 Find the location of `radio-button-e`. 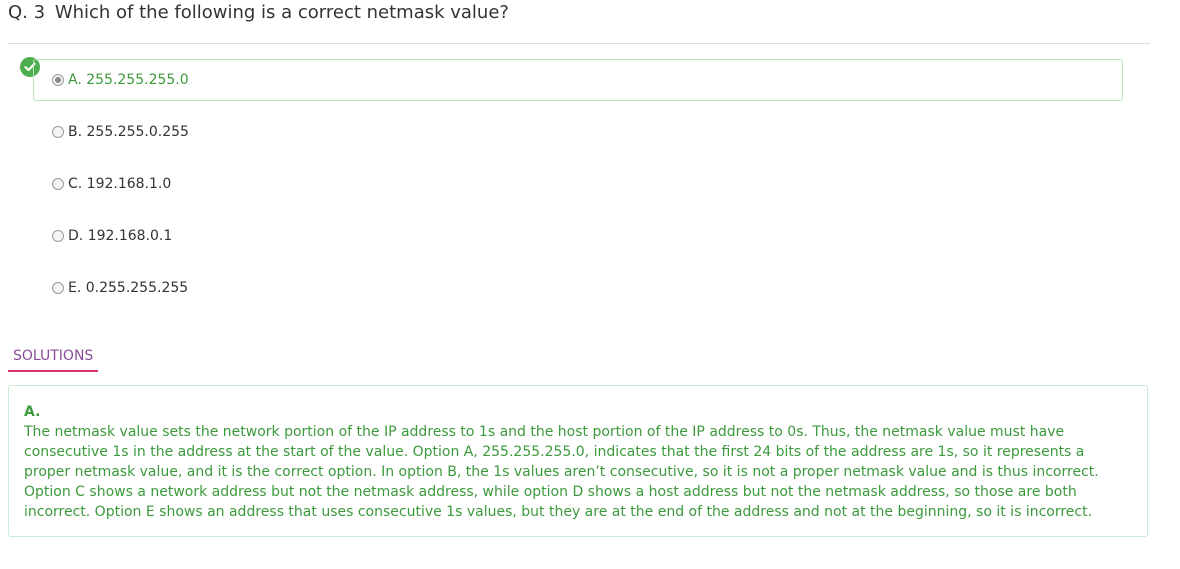

radio-button-e is located at coordinates (58, 288).